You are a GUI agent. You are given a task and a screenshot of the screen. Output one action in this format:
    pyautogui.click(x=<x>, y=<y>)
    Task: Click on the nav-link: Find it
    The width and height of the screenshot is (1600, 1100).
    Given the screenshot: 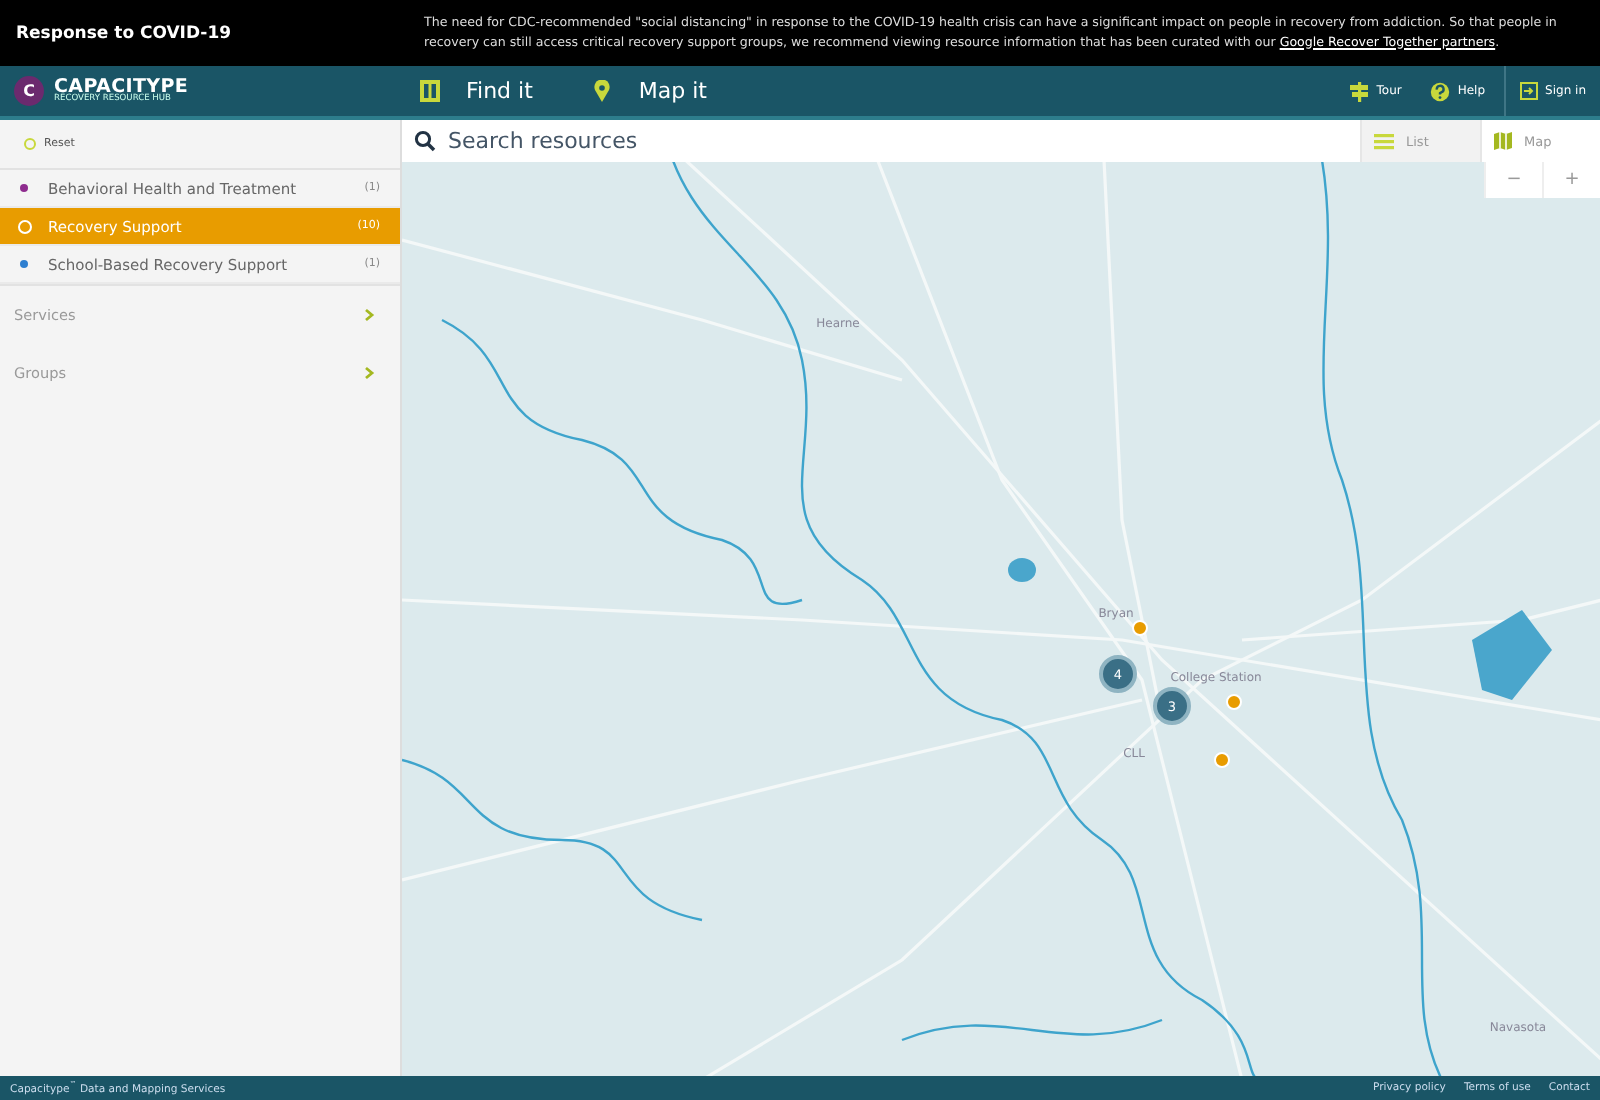 What is the action you would take?
    pyautogui.click(x=476, y=91)
    